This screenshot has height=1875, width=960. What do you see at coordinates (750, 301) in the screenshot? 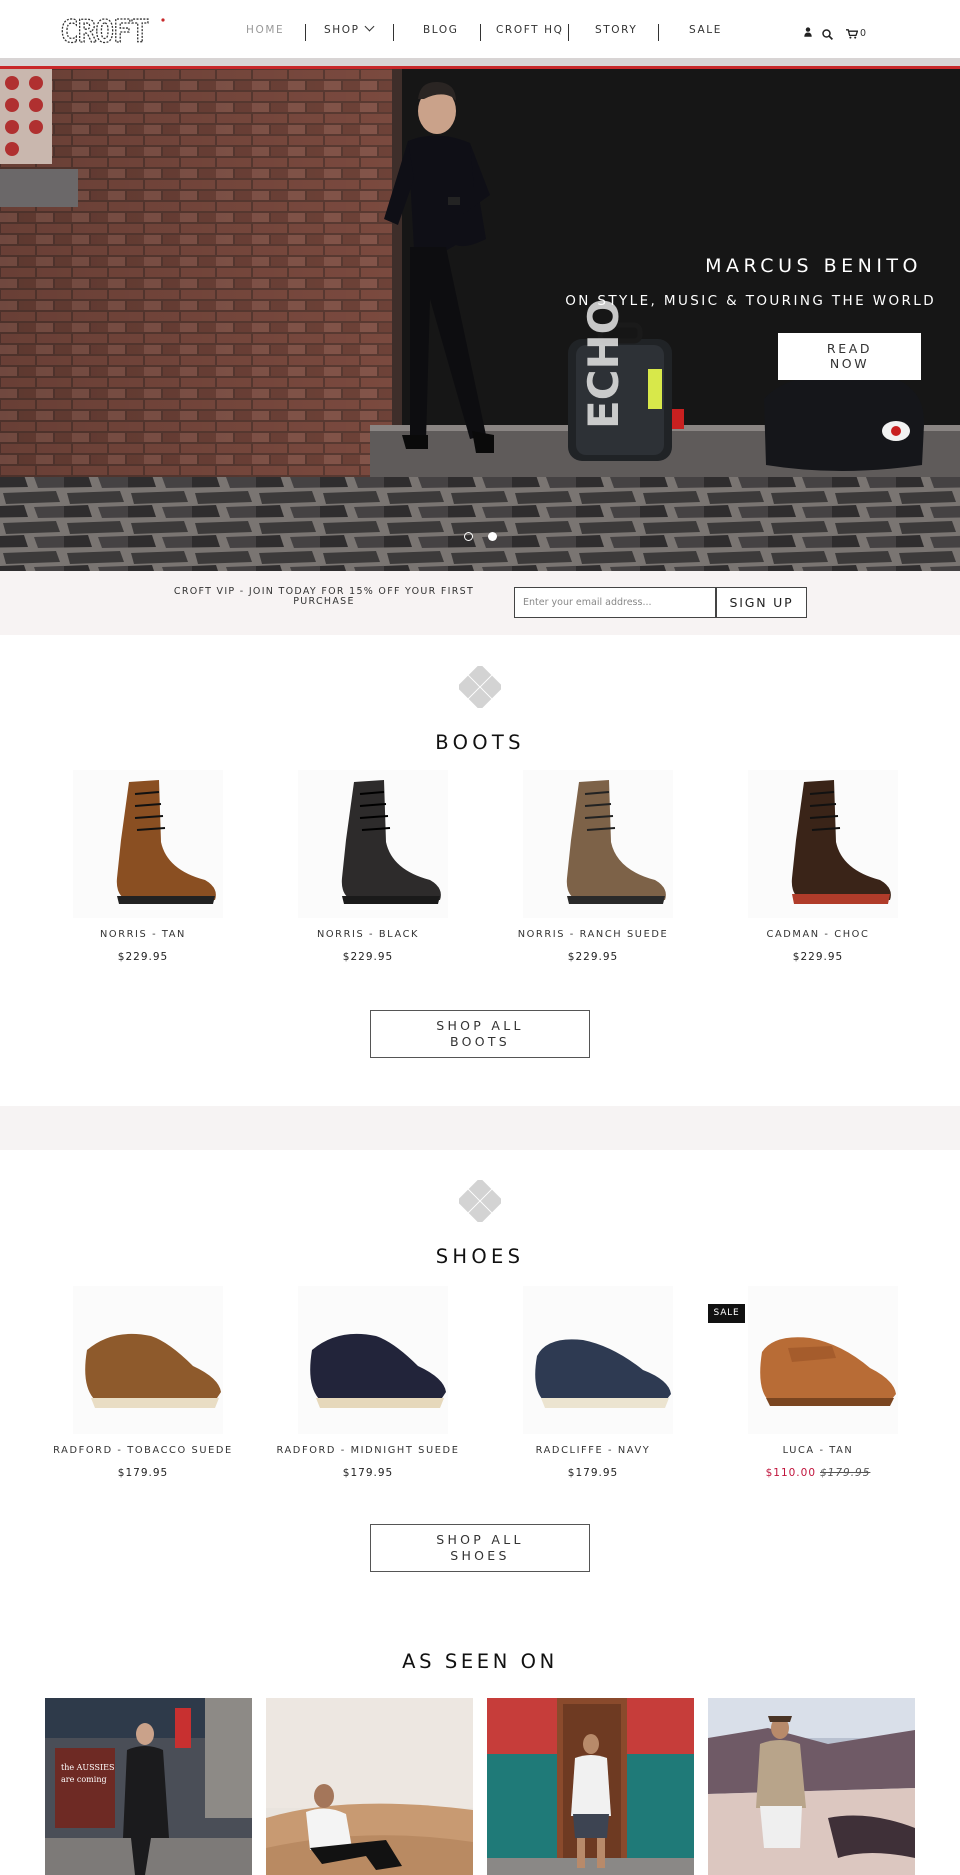
I see `hero-subtitle: ON STYLE, MUSIC & TOURING THE WORLD` at bounding box center [750, 301].